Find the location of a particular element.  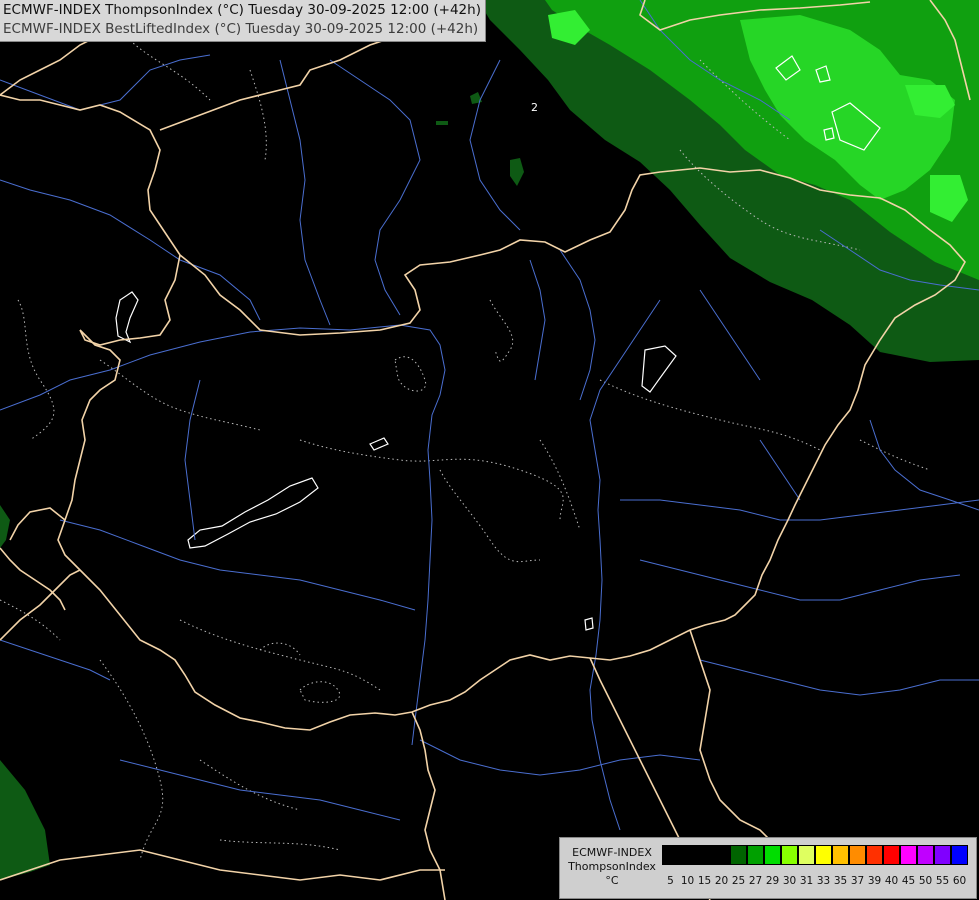

legend-title: ECMWF-INDEX ThompsonIndex °C is located at coordinates (612, 867).